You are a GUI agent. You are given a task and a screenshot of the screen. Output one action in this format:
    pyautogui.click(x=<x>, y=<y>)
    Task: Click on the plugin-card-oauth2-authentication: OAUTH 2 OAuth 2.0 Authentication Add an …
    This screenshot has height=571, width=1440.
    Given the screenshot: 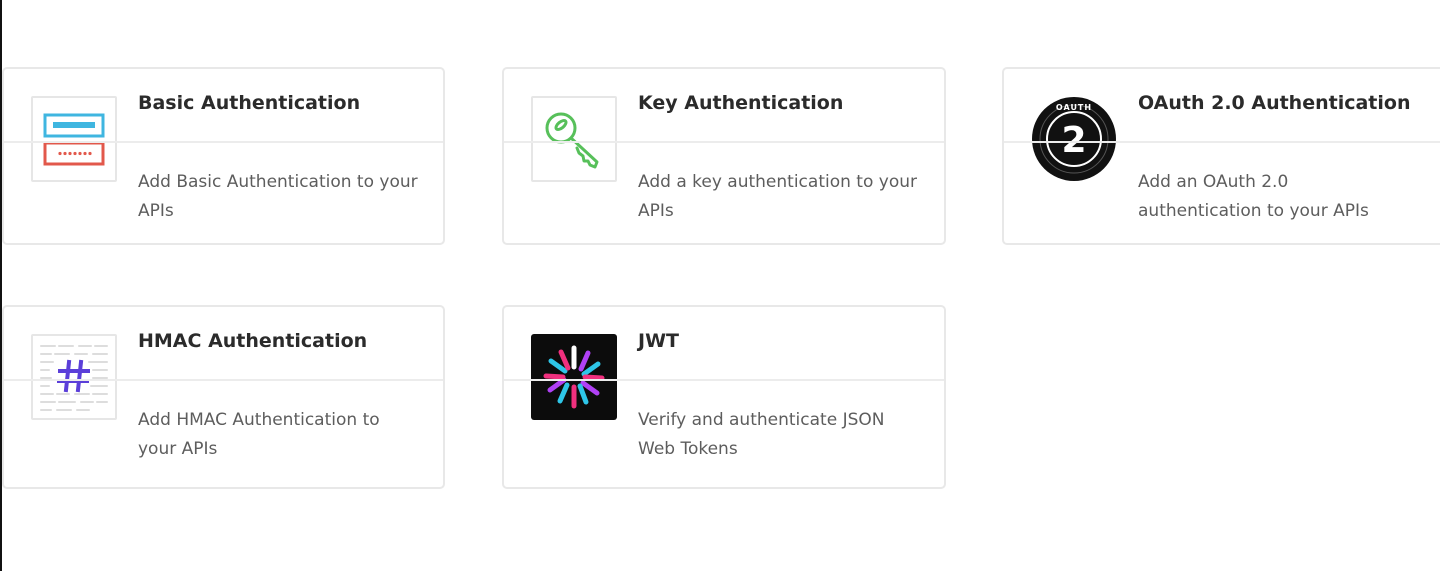 What is the action you would take?
    pyautogui.click(x=1221, y=156)
    